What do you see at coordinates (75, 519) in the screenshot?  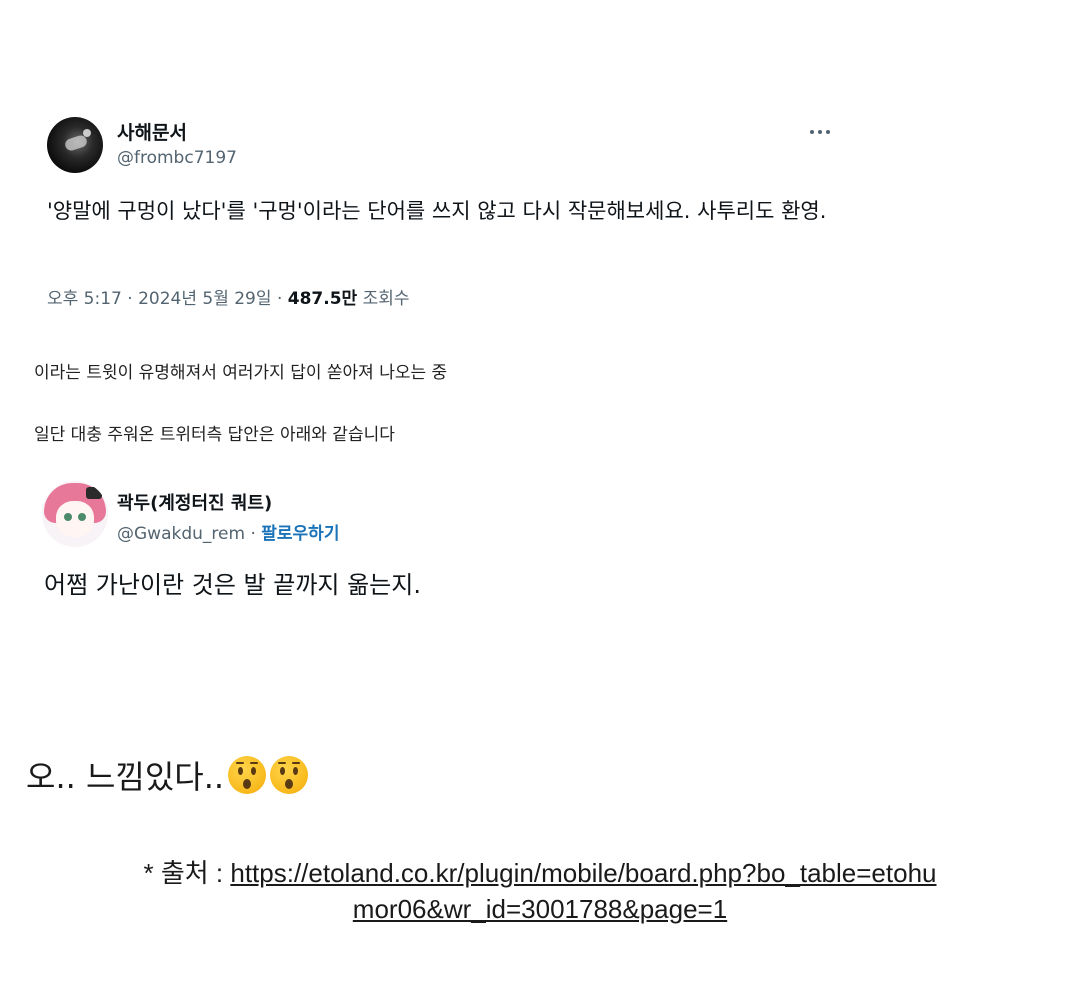 I see `avatar-face` at bounding box center [75, 519].